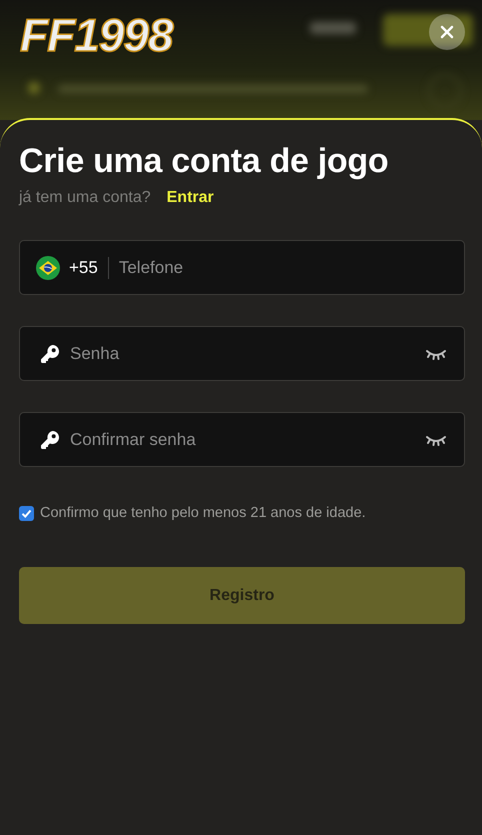 Image resolution: width=482 pixels, height=835 pixels. Describe the element at coordinates (96, 35) in the screenshot. I see `logo: FF1998` at that location.